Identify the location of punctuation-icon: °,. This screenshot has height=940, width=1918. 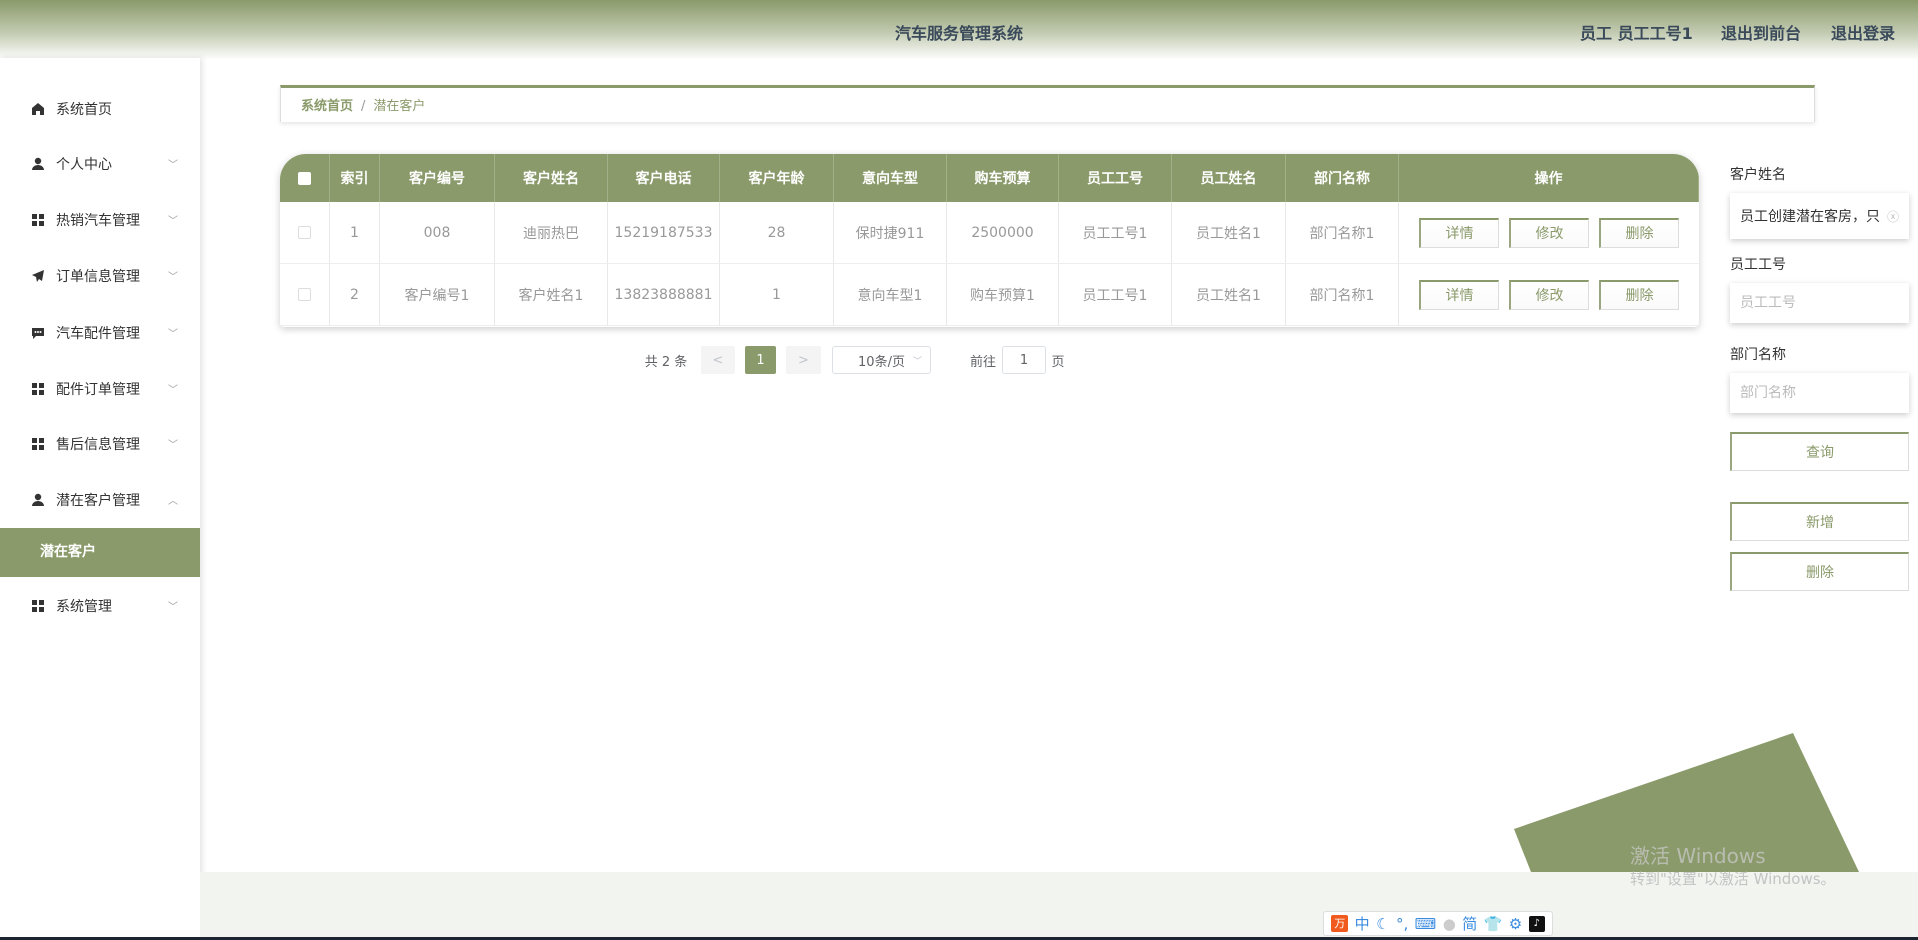
(1402, 924).